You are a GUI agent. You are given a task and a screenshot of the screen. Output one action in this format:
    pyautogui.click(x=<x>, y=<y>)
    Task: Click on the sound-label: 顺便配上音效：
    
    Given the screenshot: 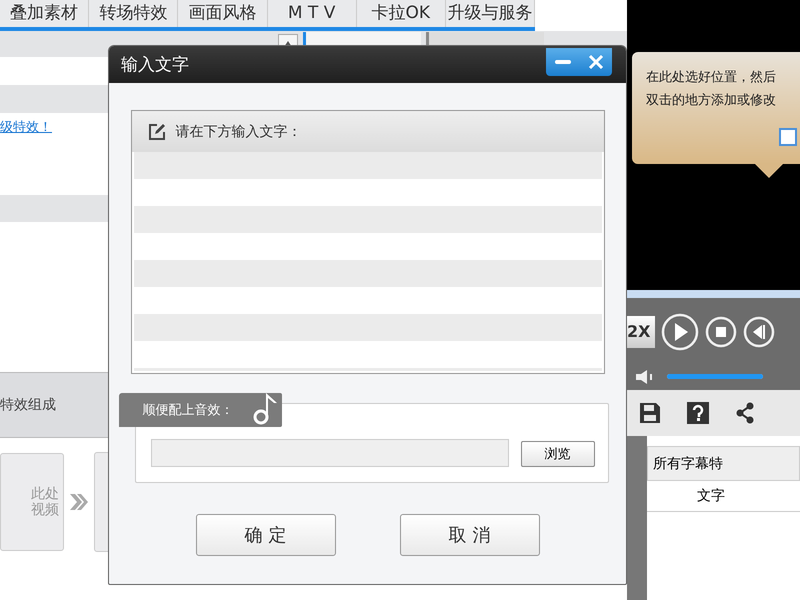 What is the action you would take?
    pyautogui.click(x=200, y=410)
    